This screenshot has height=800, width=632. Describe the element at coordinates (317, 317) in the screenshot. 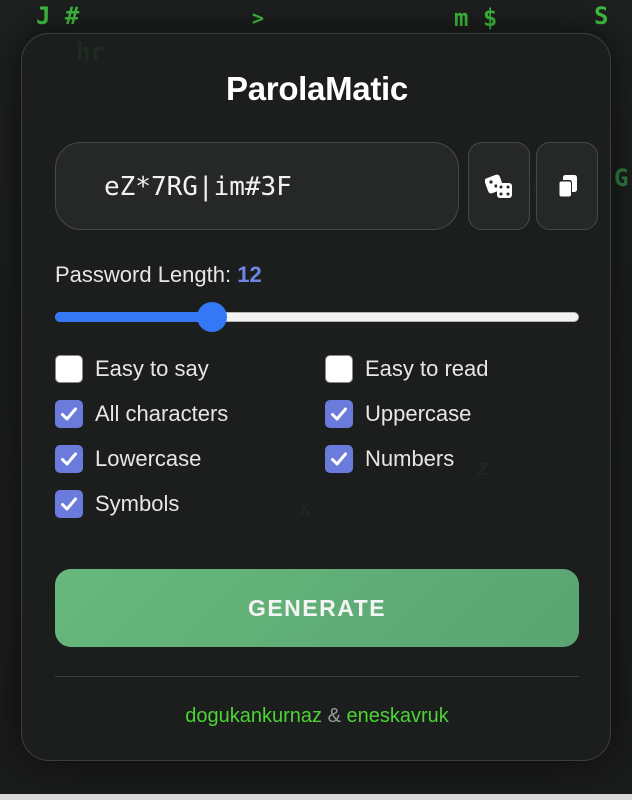

I see `password-length-slider` at that location.